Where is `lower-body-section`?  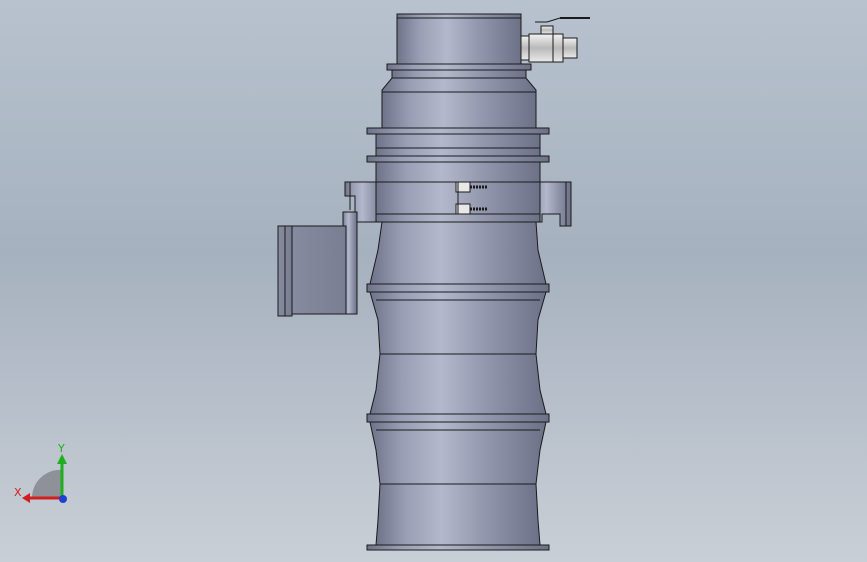 lower-body-section is located at coordinates (458, 482).